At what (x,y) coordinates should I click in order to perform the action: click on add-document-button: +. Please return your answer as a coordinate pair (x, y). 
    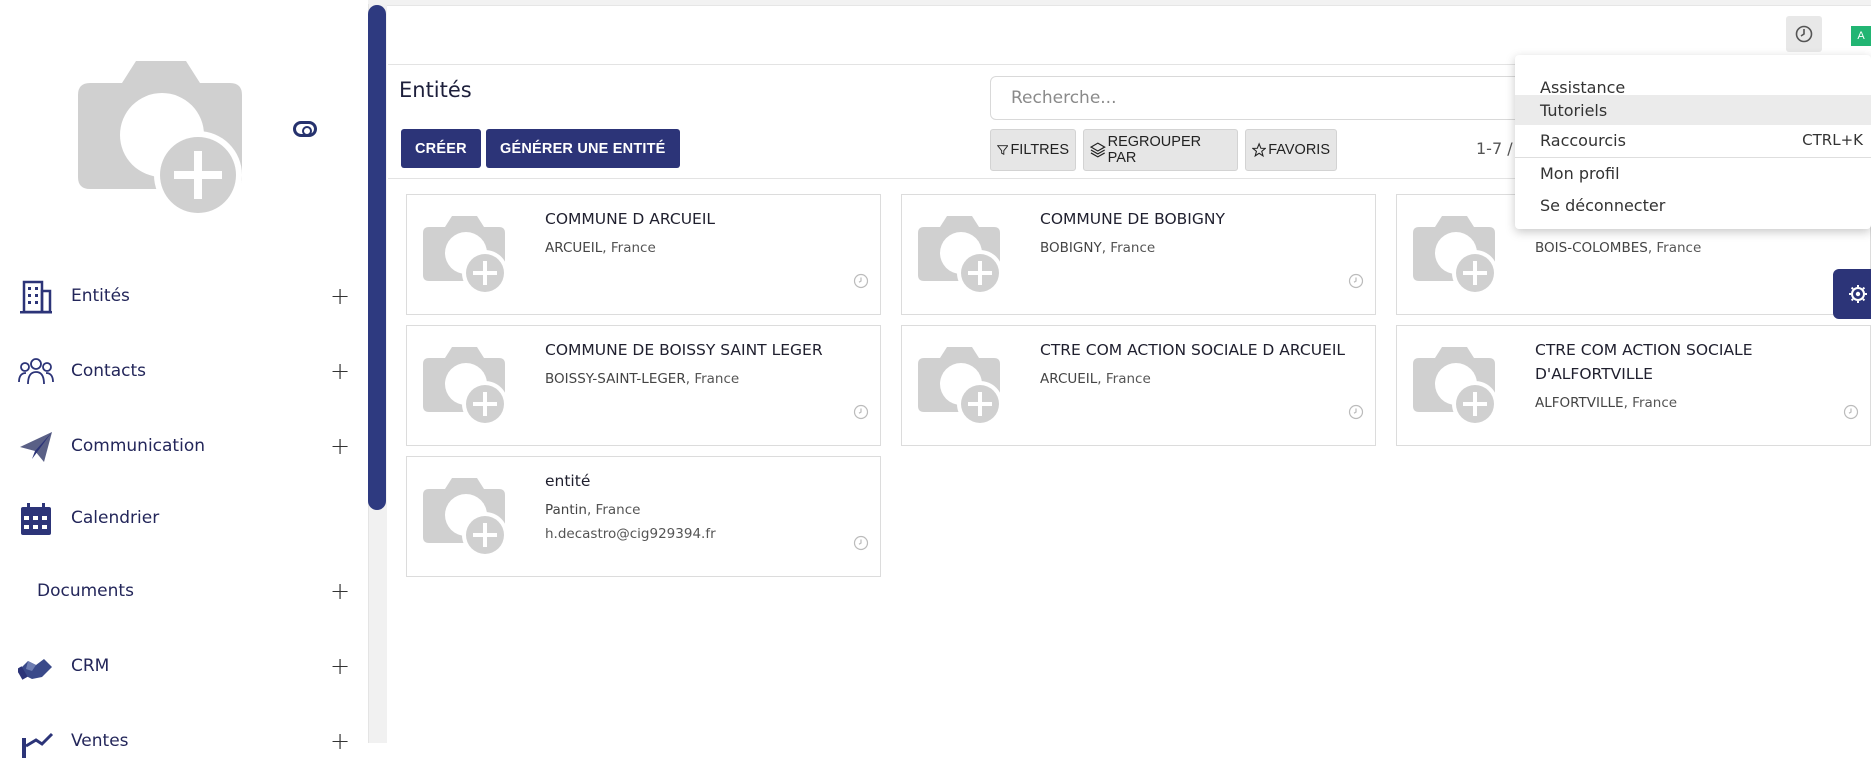
    Looking at the image, I should click on (340, 591).